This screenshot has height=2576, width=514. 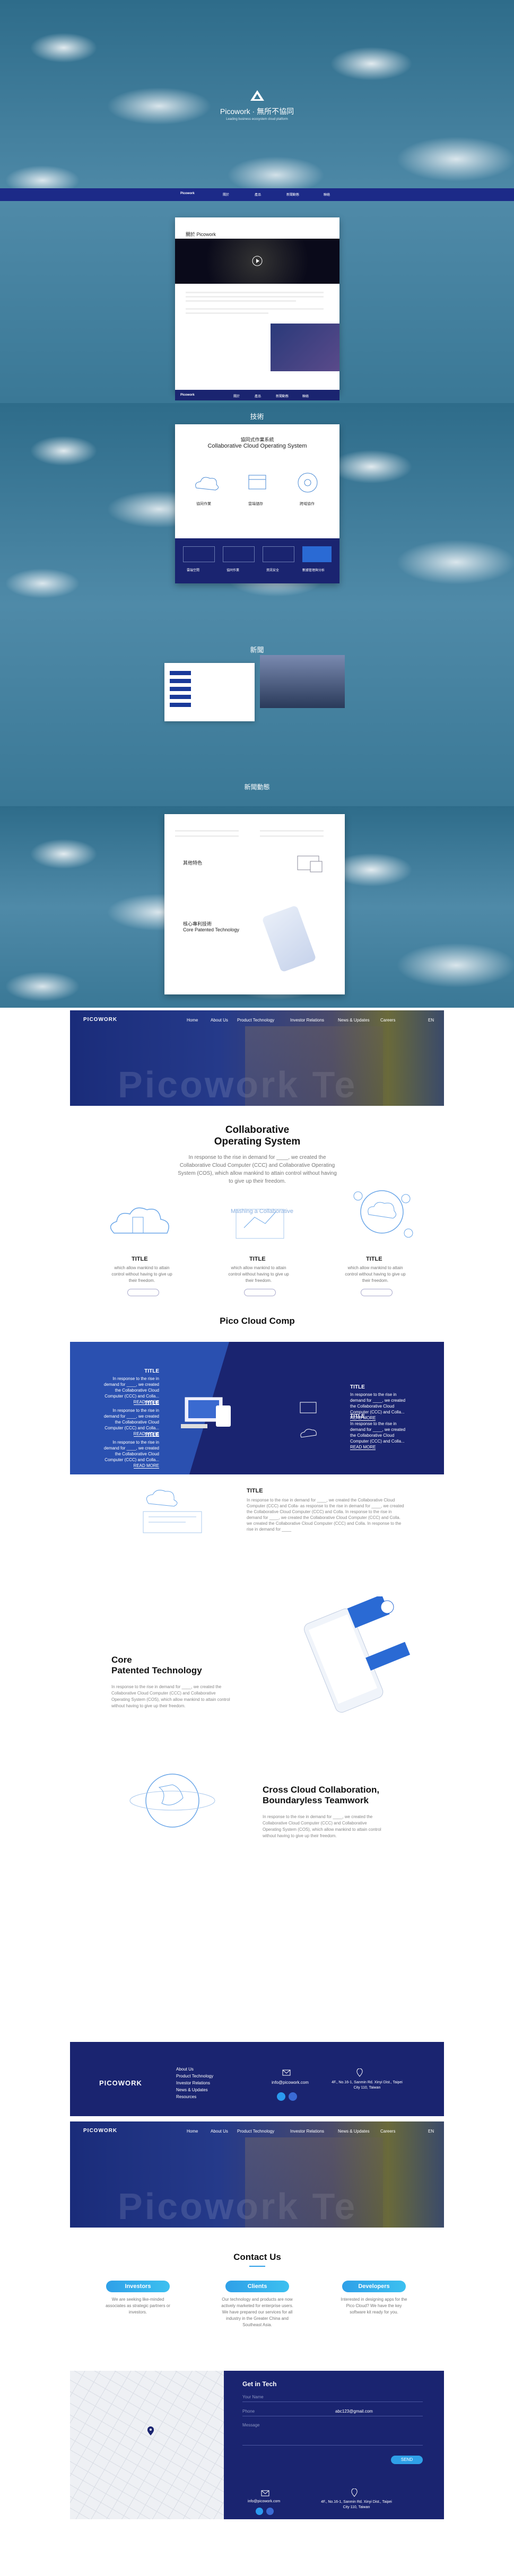 I want to click on tile-label-2: 協同作業, so click(x=233, y=570).